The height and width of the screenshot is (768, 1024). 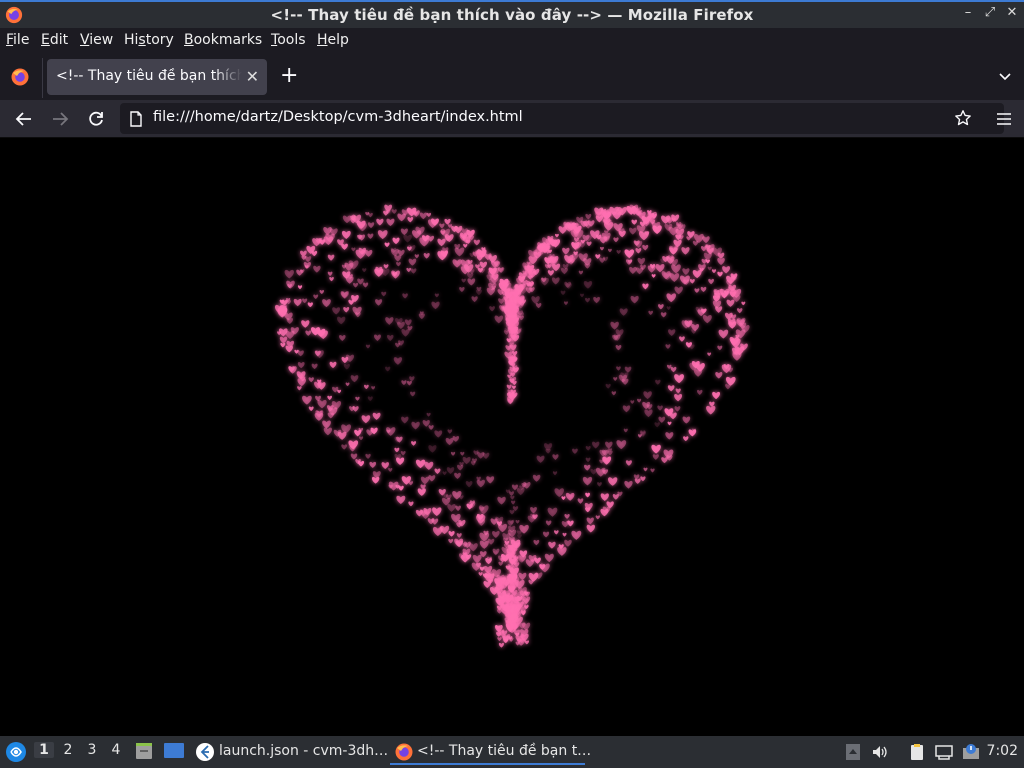 What do you see at coordinates (990, 12) in the screenshot?
I see `maximize-button: ⤢` at bounding box center [990, 12].